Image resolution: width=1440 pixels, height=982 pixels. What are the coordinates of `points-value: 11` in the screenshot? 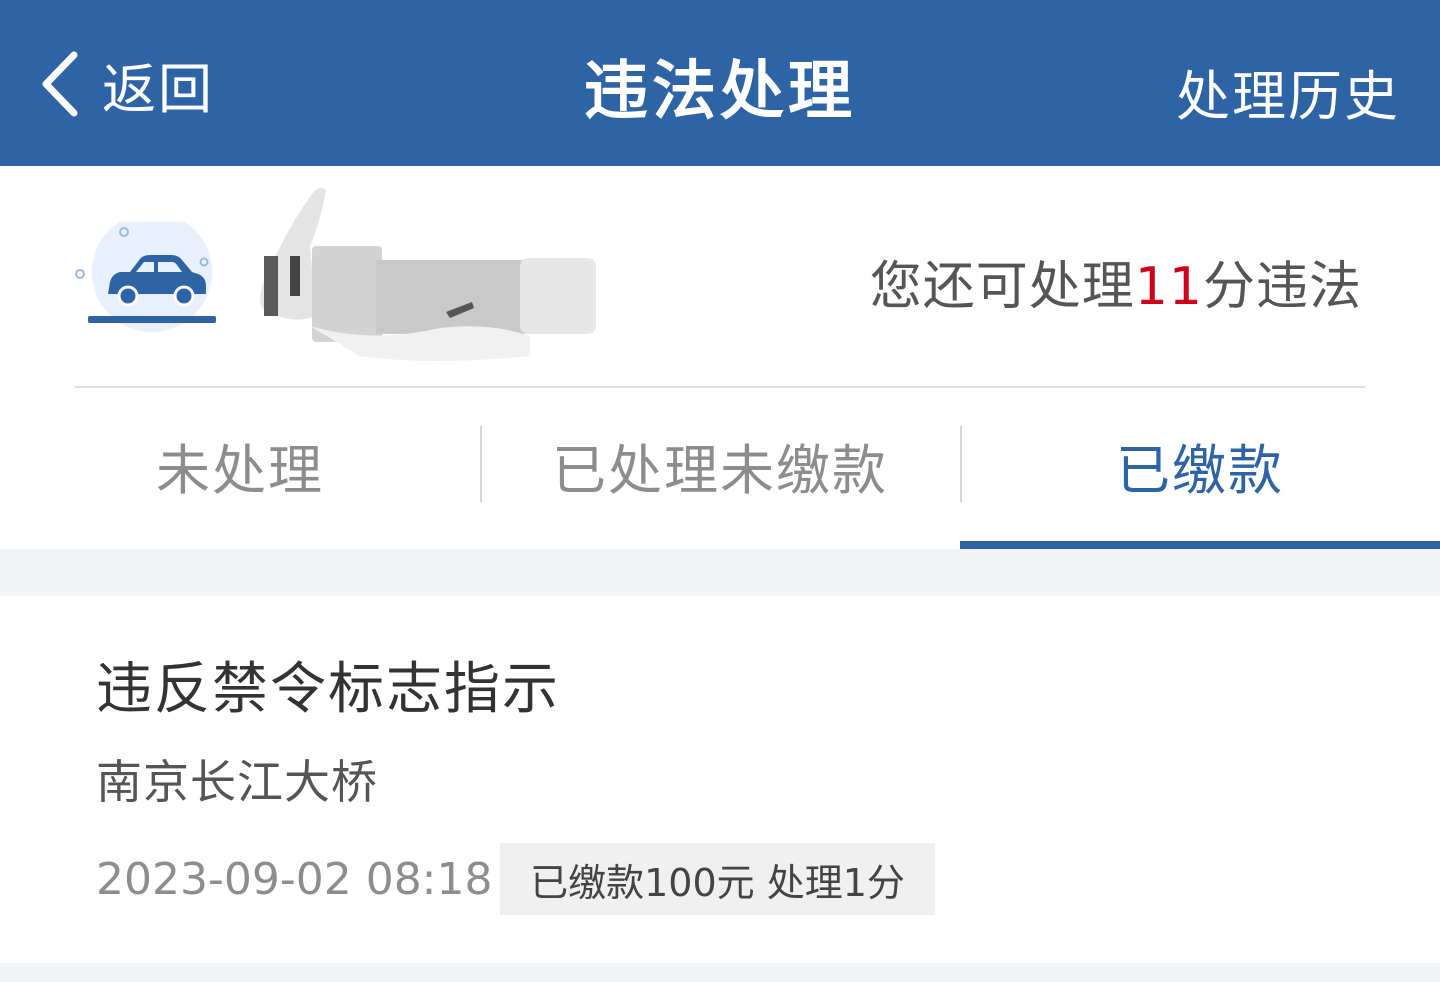 It's located at (1168, 287).